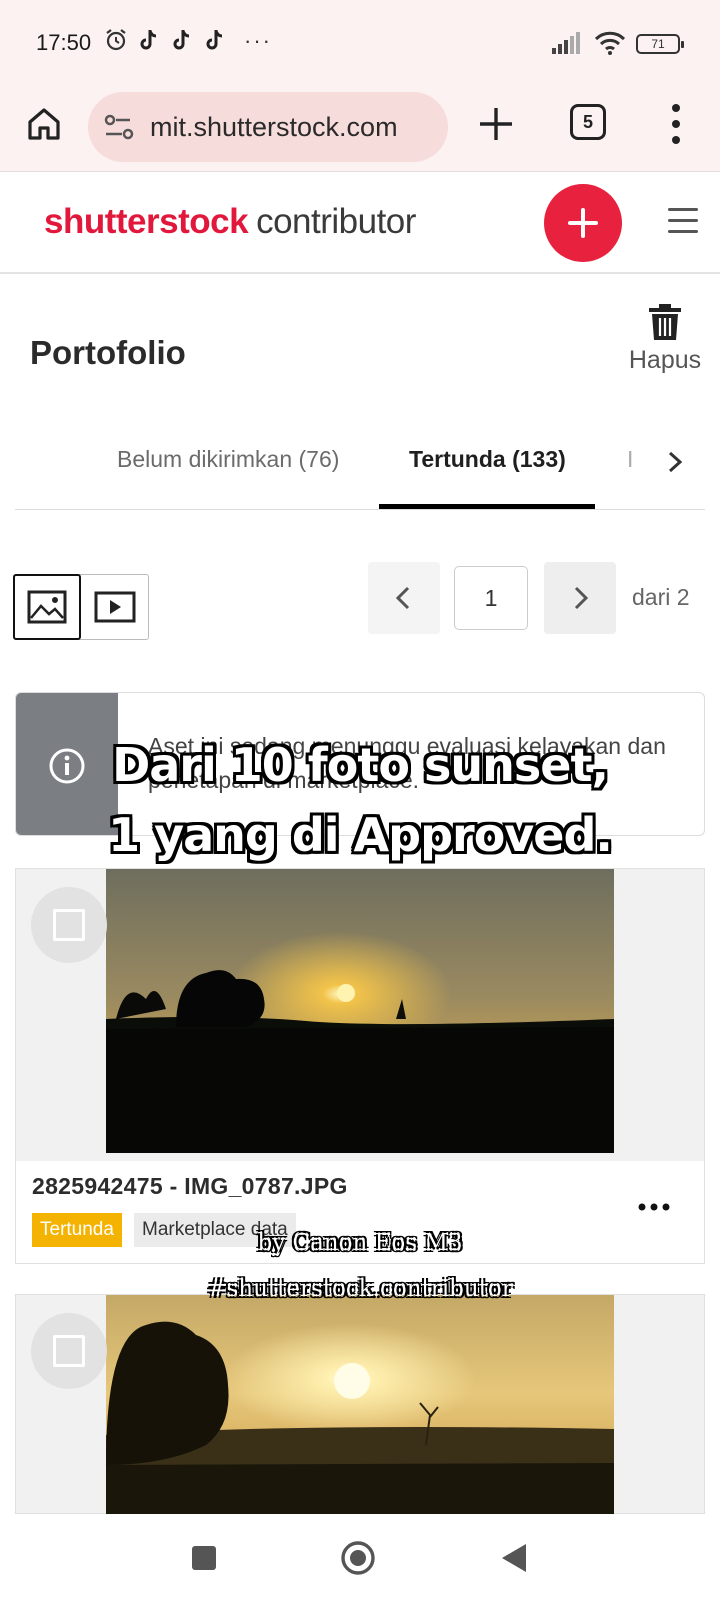 The height and width of the screenshot is (1600, 720). Describe the element at coordinates (660, 44) in the screenshot. I see `battery-icon: 71` at that location.